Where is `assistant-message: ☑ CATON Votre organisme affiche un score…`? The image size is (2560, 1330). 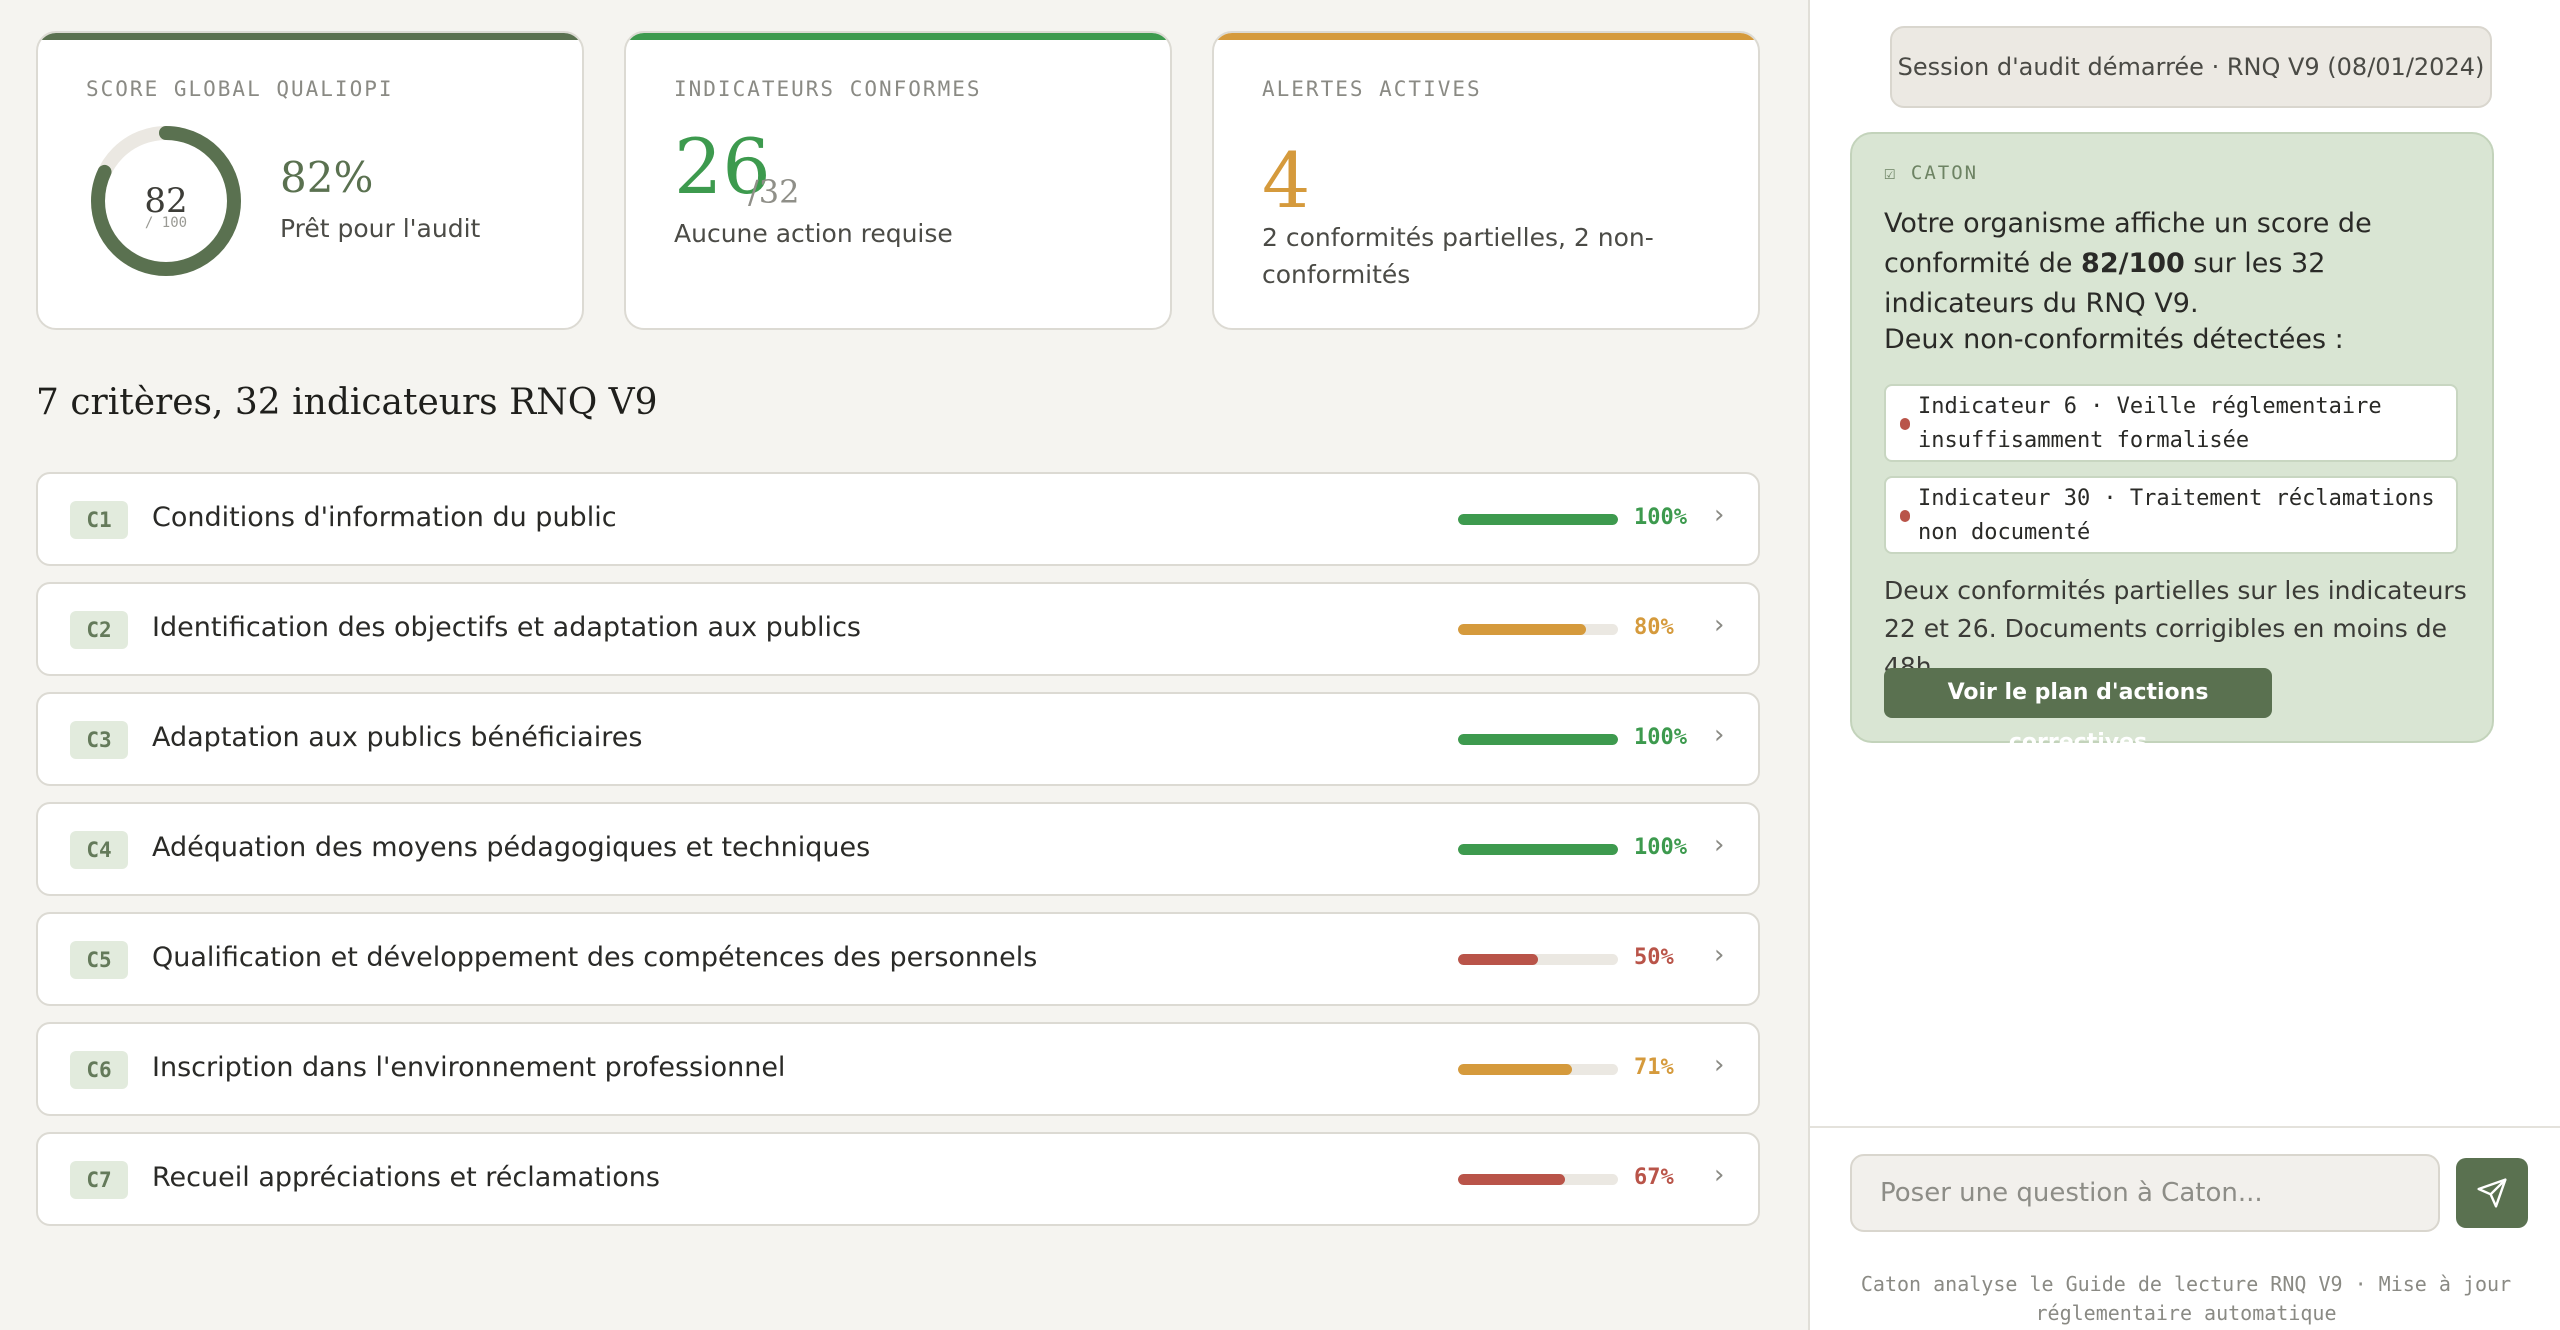
assistant-message: ☑ CATON Votre organisme affiche un score… is located at coordinates (2172, 443).